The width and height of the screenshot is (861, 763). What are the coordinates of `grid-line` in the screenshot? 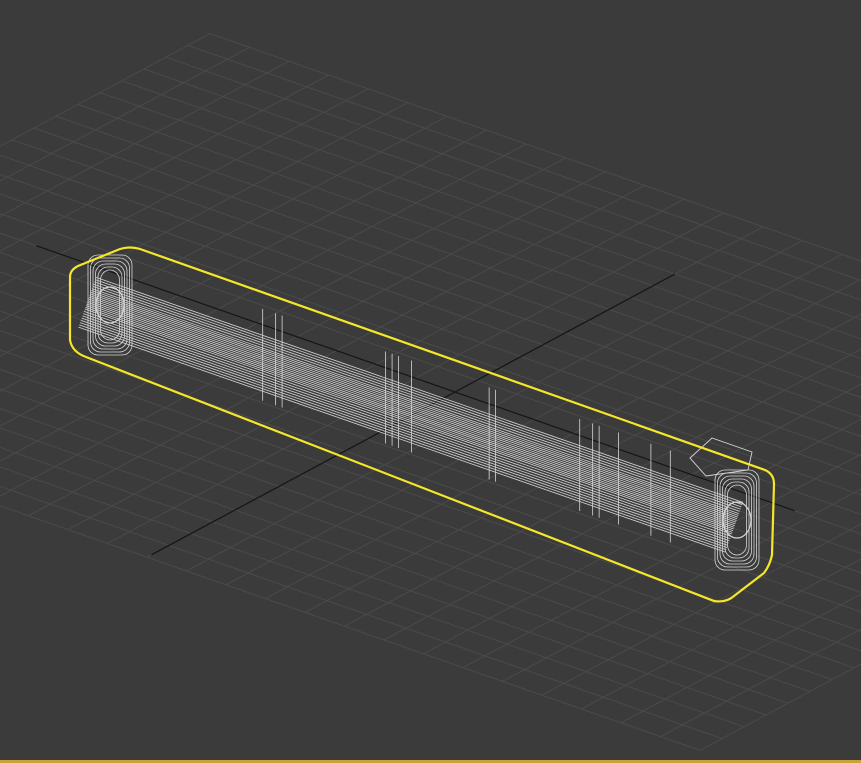 It's located at (204, 212).